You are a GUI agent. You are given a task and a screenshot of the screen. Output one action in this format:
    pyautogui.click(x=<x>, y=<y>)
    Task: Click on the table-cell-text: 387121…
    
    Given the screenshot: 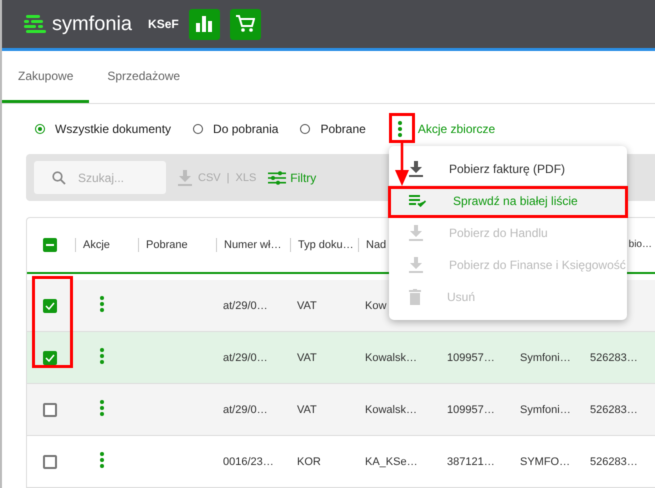 What is the action you would take?
    pyautogui.click(x=471, y=462)
    